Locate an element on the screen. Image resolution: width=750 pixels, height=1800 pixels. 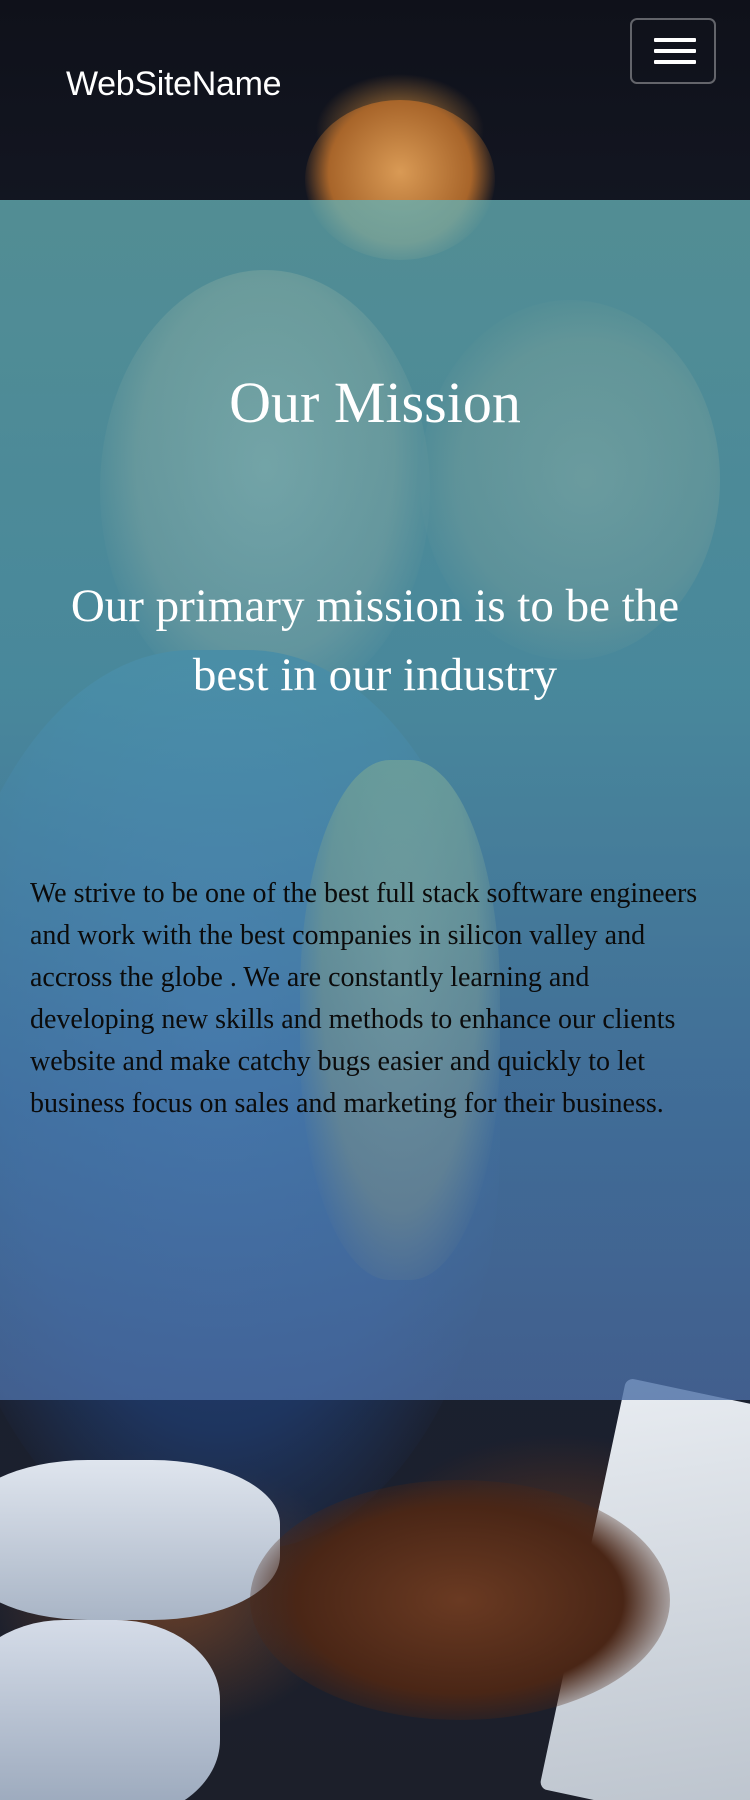
navbar: WebSiteName is located at coordinates (375, 100).